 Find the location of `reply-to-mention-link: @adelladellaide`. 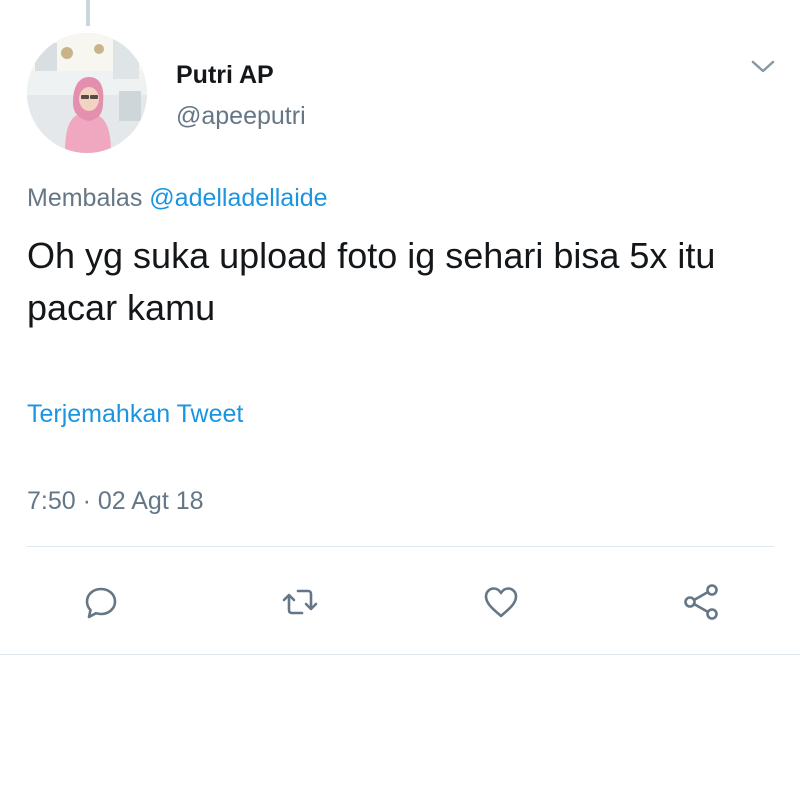

reply-to-mention-link: @adelladellaide is located at coordinates (238, 198).